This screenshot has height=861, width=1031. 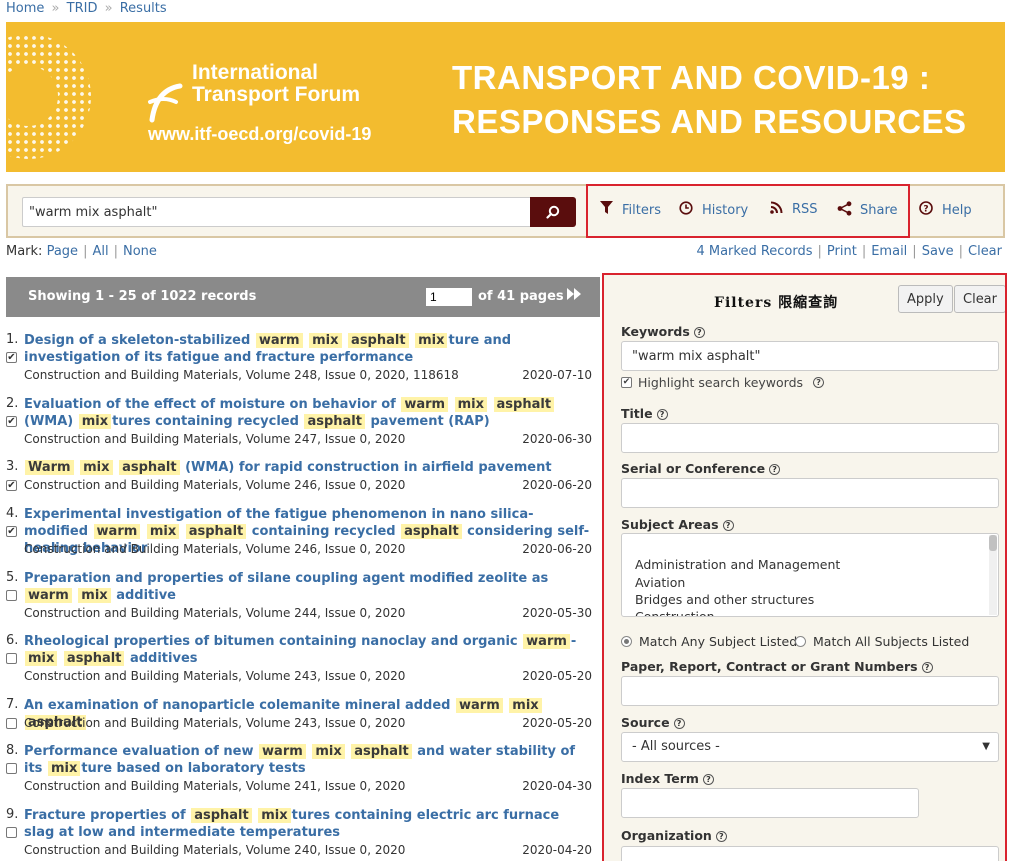 I want to click on breadcrumb-results: Results, so click(x=143, y=8).